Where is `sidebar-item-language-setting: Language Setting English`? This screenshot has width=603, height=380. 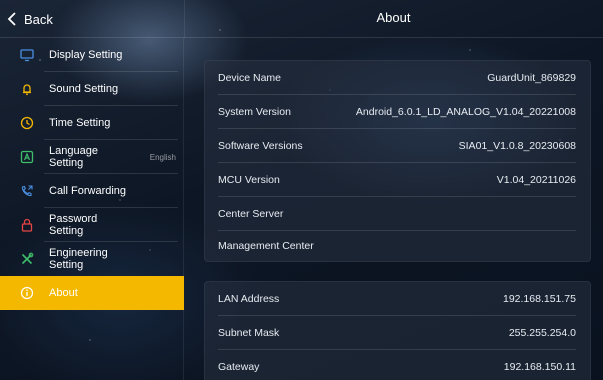
sidebar-item-language-setting: Language Setting English is located at coordinates (92, 157).